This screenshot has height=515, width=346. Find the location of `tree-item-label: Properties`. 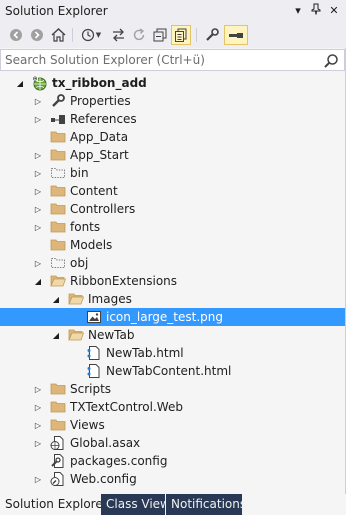

tree-item-label: Properties is located at coordinates (100, 101).